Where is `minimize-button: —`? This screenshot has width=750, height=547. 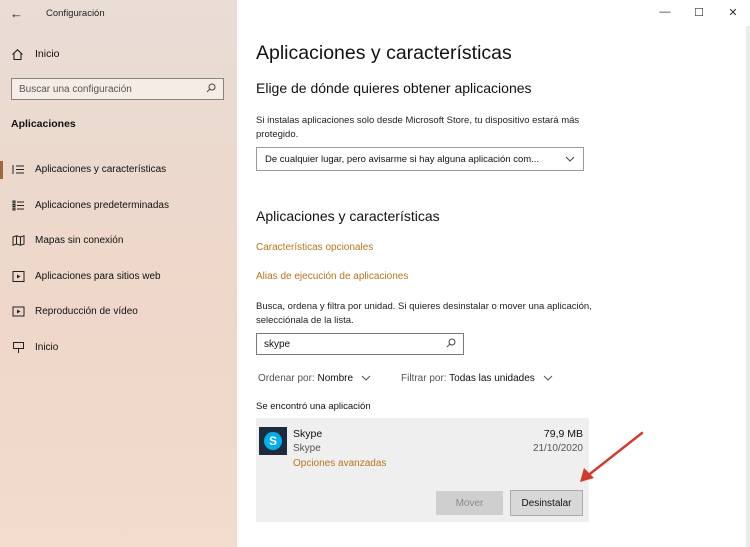
minimize-button: — is located at coordinates (665, 12).